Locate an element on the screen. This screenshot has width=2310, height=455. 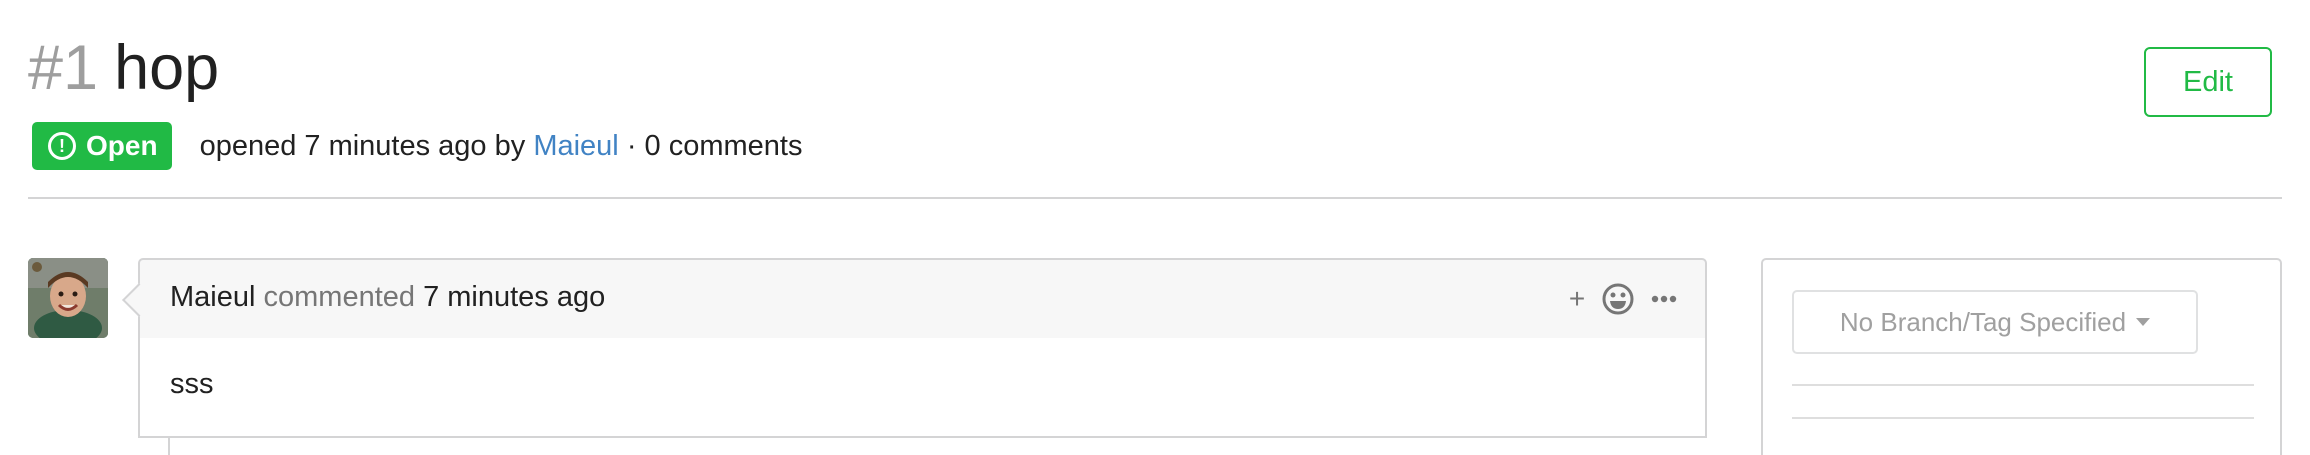
smiley-icon is located at coordinates (1618, 299).